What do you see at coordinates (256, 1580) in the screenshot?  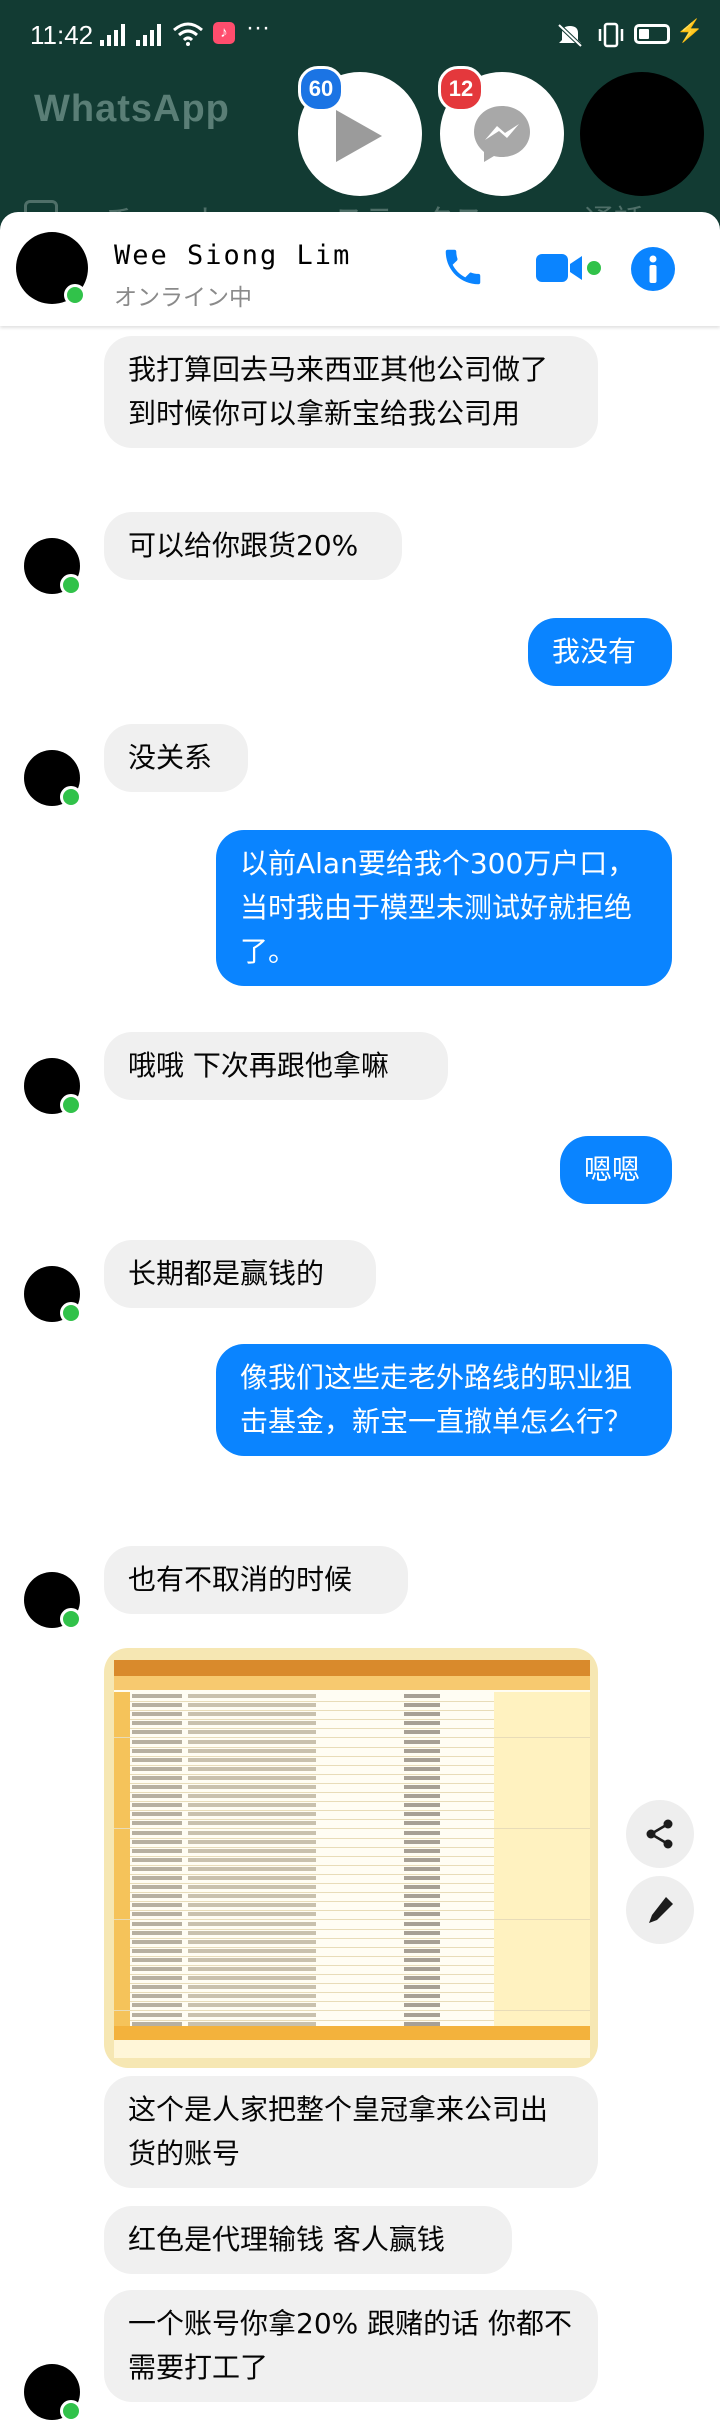 I see `incoming-message: 也有不取消的时候` at bounding box center [256, 1580].